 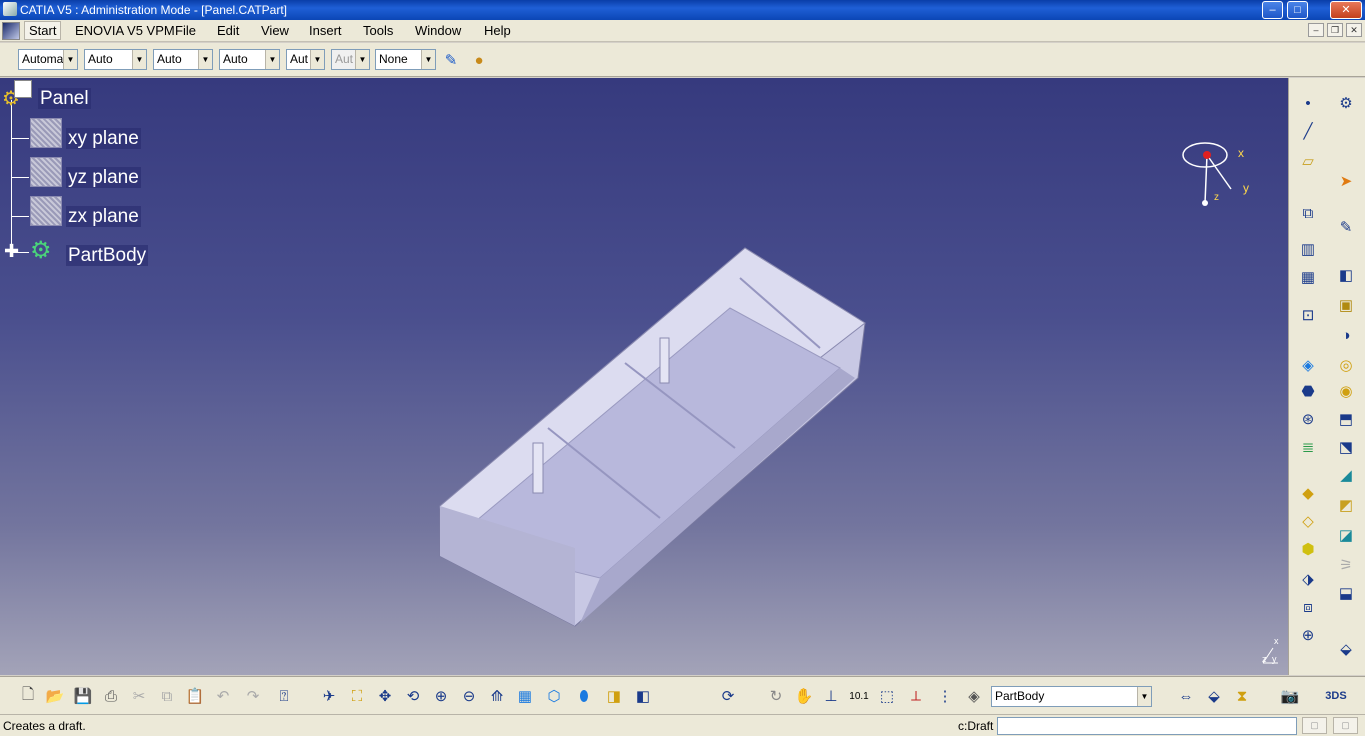 What do you see at coordinates (728, 696) in the screenshot?
I see `update-icon: ⟳` at bounding box center [728, 696].